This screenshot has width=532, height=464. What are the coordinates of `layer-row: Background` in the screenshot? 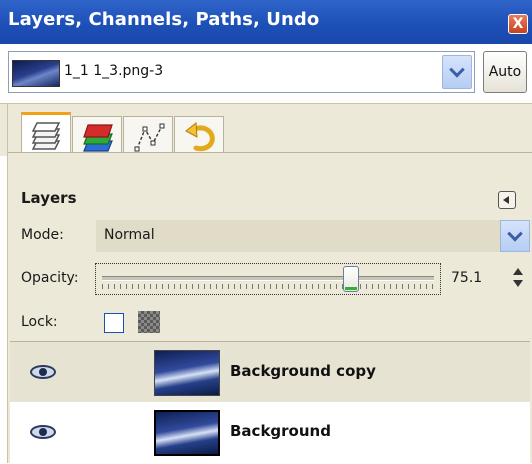 It's located at (270, 432).